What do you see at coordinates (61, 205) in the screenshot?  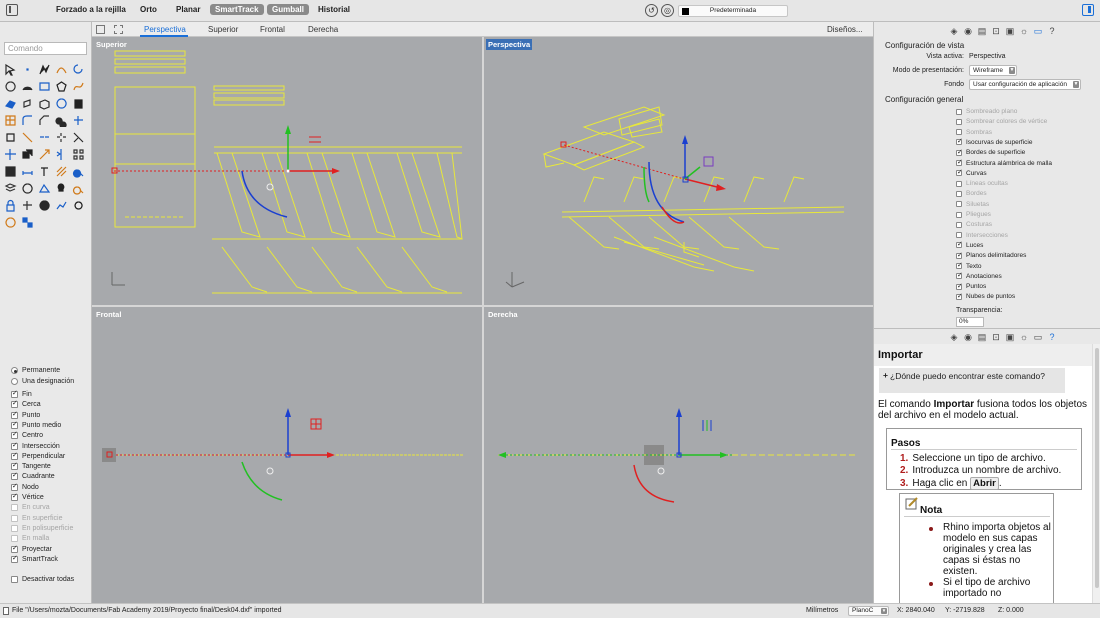 I see `analysis-icon` at bounding box center [61, 205].